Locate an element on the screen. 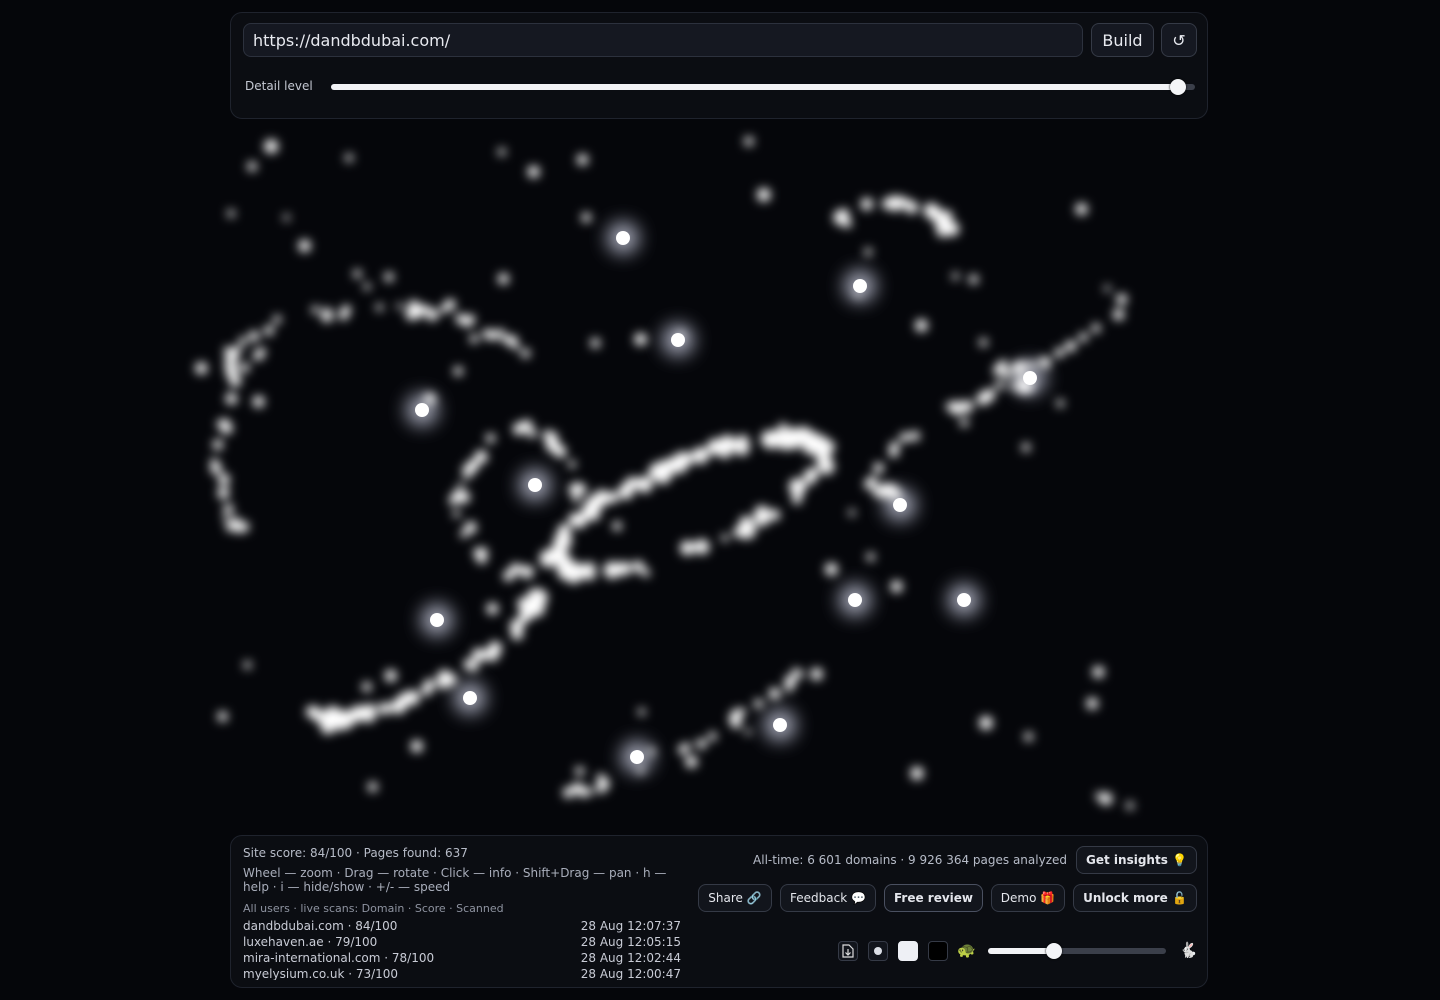 This screenshot has height=1000, width=1440. reset-button: ↺ is located at coordinates (1179, 40).